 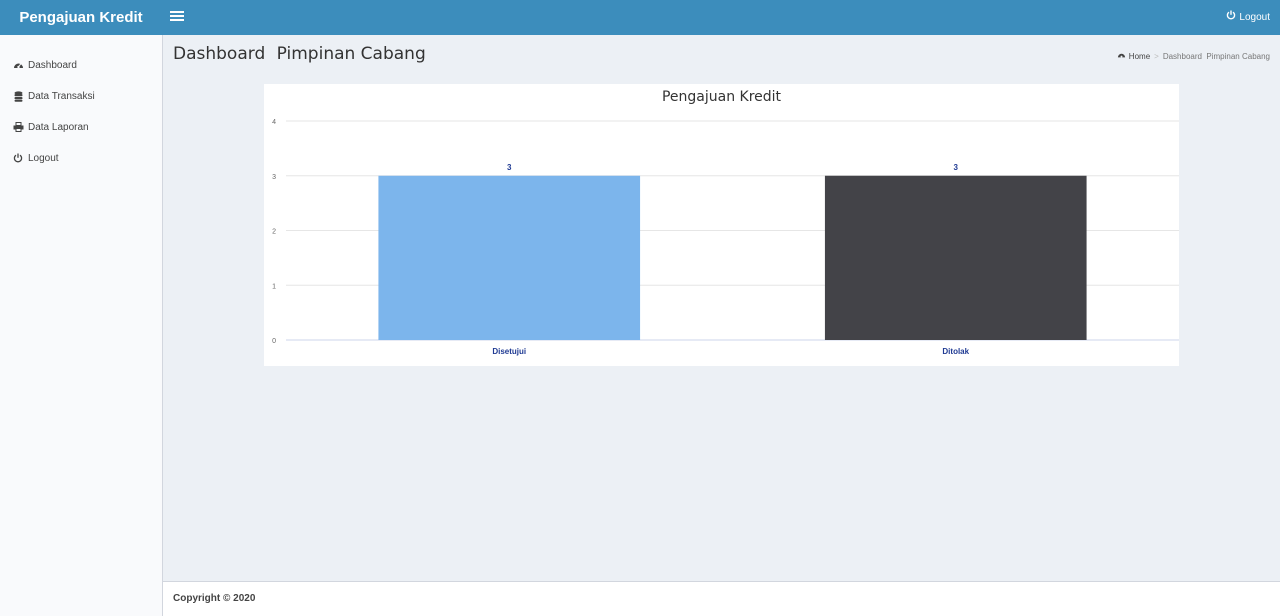 I want to click on x-tick-label: Ditolak, so click(x=955, y=351).